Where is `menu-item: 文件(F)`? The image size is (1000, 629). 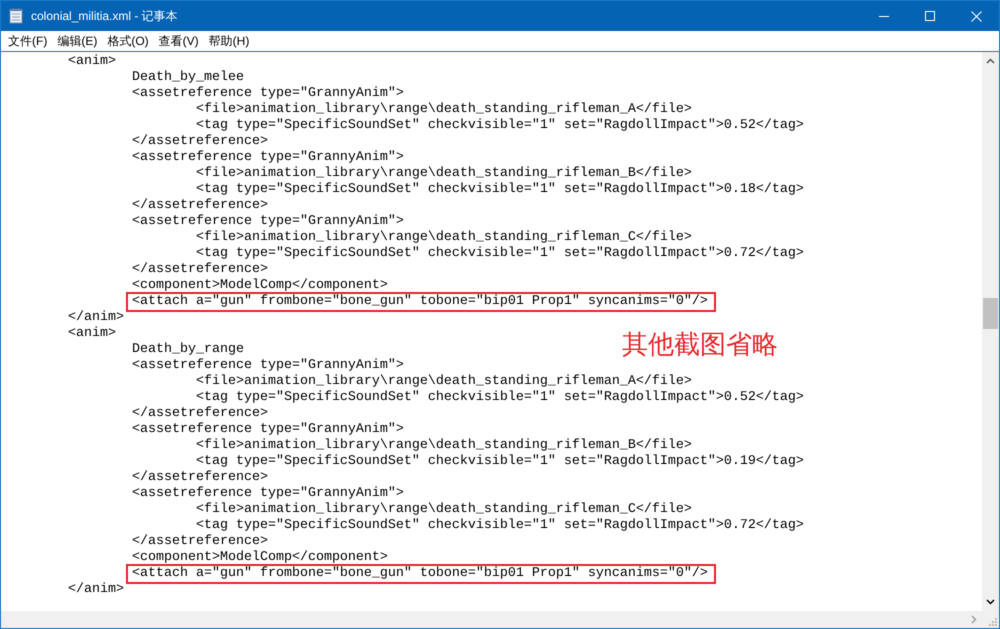 menu-item: 文件(F) is located at coordinates (27, 41).